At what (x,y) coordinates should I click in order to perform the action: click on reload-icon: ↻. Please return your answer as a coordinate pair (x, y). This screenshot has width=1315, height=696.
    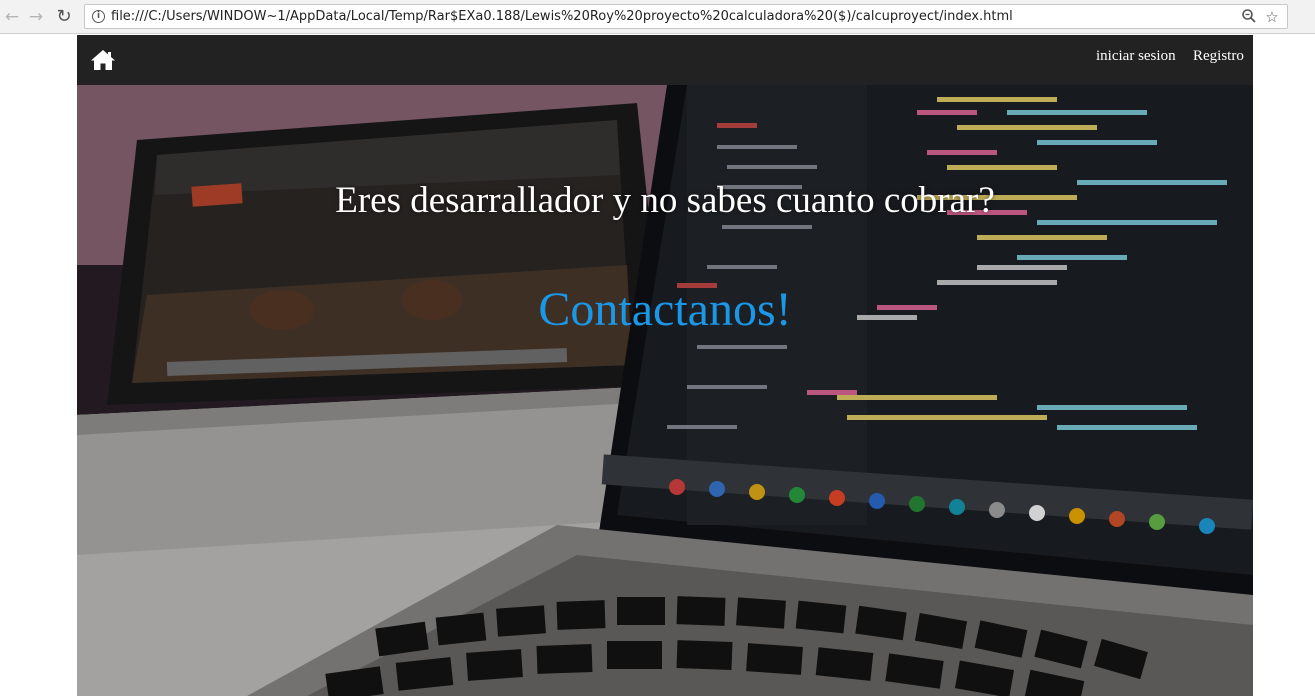
    Looking at the image, I should click on (64, 17).